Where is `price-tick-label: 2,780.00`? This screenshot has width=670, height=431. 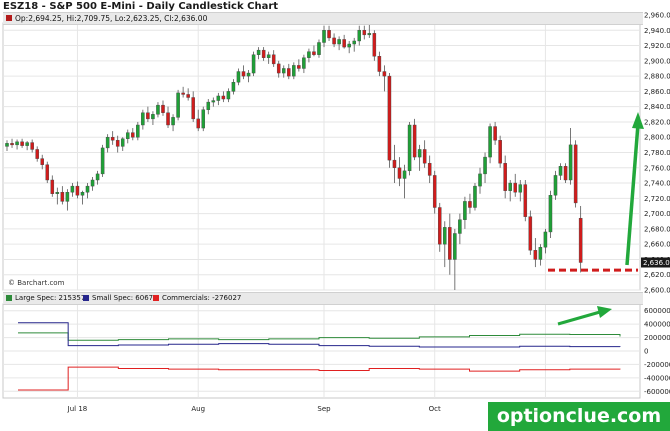
price-tick-label: 2,780.00 is located at coordinates (657, 153).